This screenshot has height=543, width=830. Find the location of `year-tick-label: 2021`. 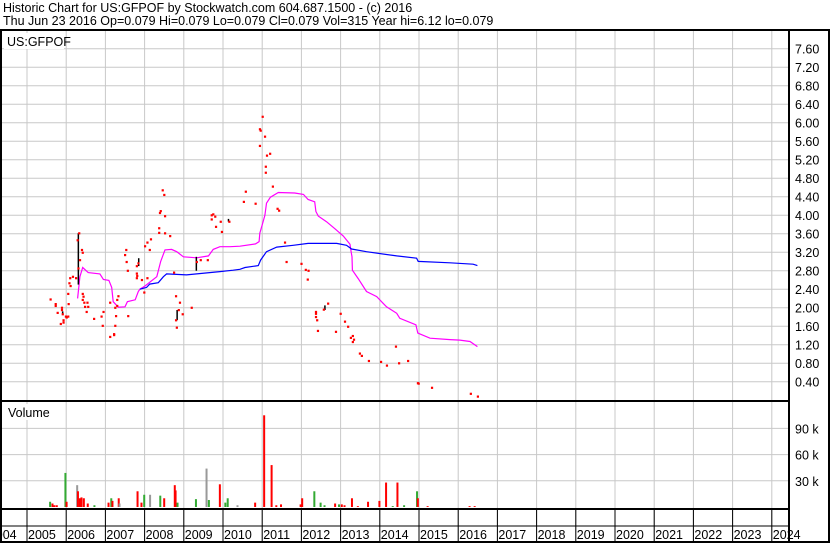

year-tick-label: 2021 is located at coordinates (669, 535).